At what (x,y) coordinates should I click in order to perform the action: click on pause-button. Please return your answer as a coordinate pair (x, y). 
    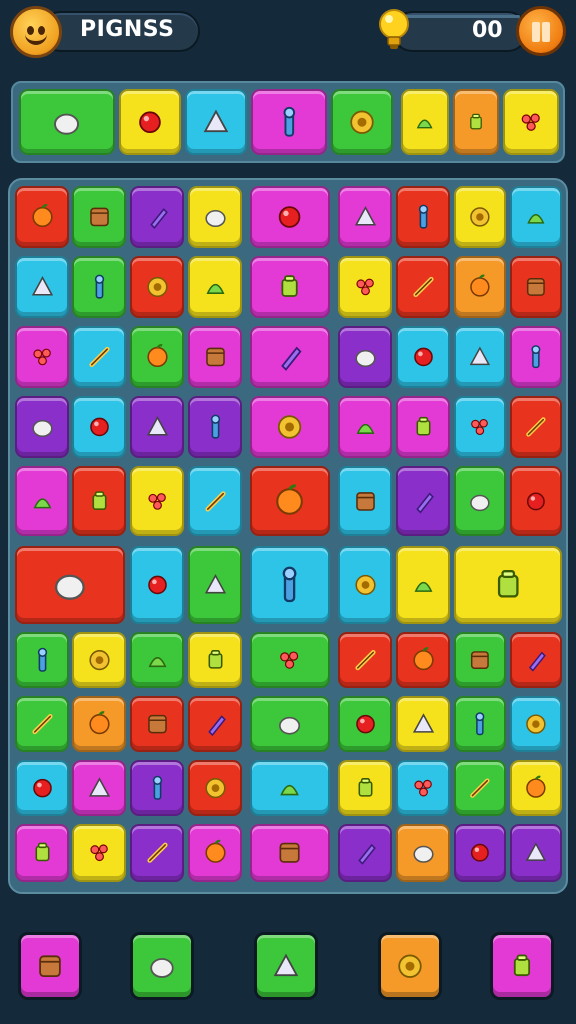
    Looking at the image, I should click on (541, 31).